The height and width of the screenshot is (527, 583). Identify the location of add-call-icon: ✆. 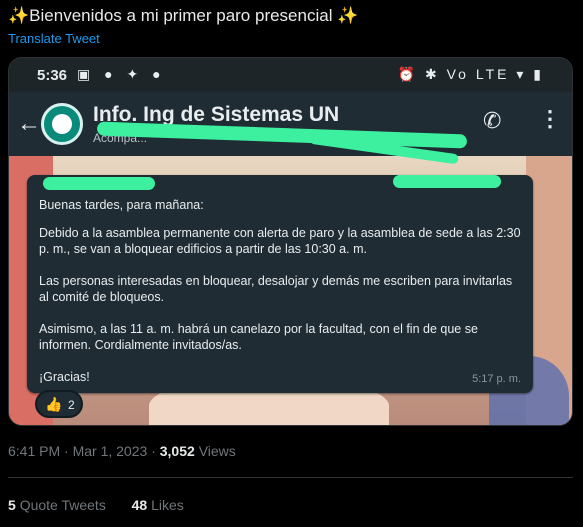
(492, 120).